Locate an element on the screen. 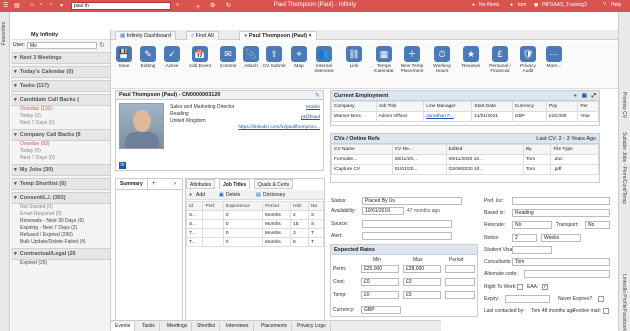 This screenshot has width=630, height=331. tab-interviews: Interviews is located at coordinates (238, 326).